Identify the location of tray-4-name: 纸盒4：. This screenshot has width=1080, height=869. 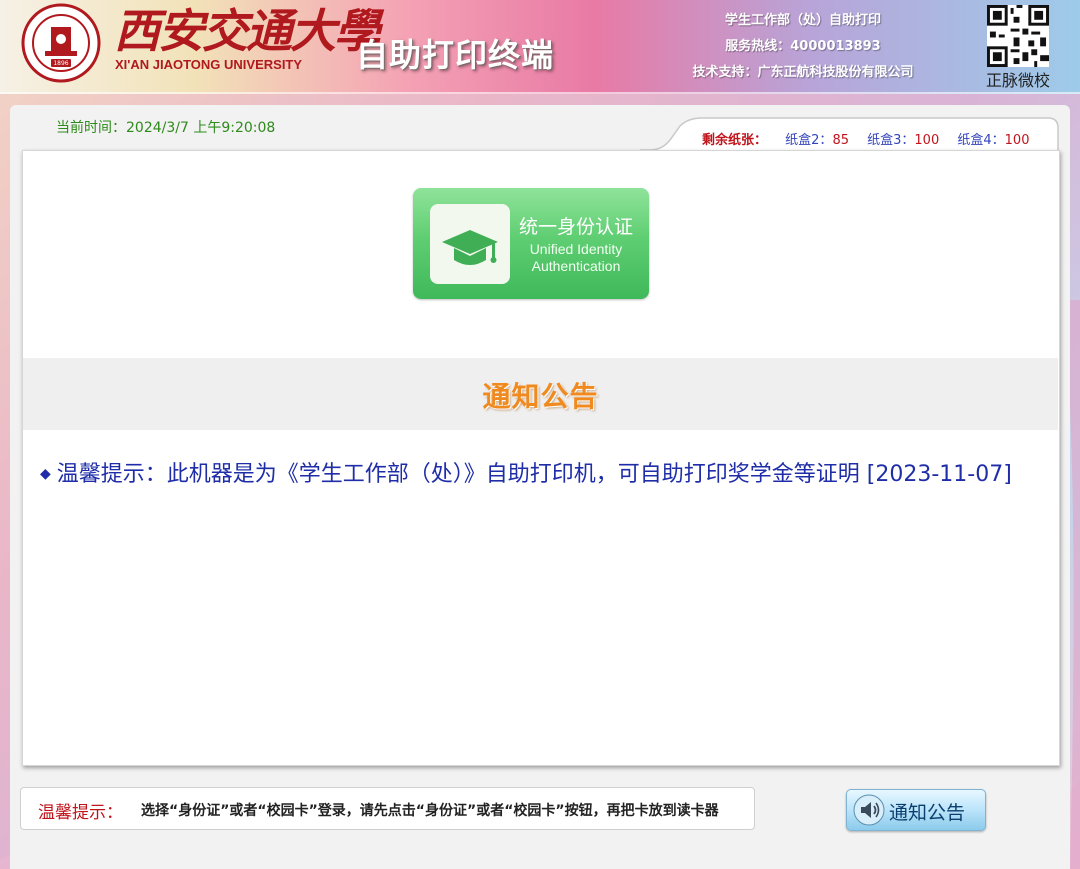
(981, 140).